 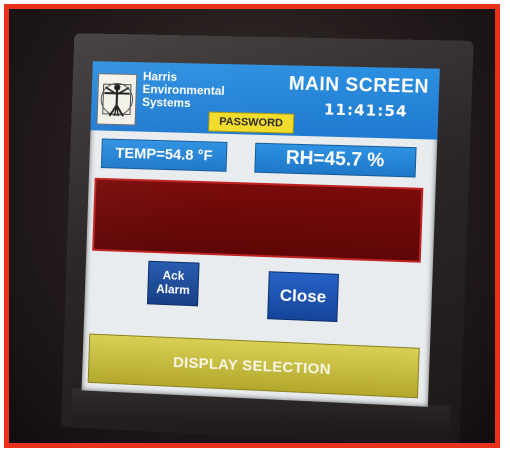 I want to click on ack-alarm-label-line2: Alarm, so click(x=173, y=289).